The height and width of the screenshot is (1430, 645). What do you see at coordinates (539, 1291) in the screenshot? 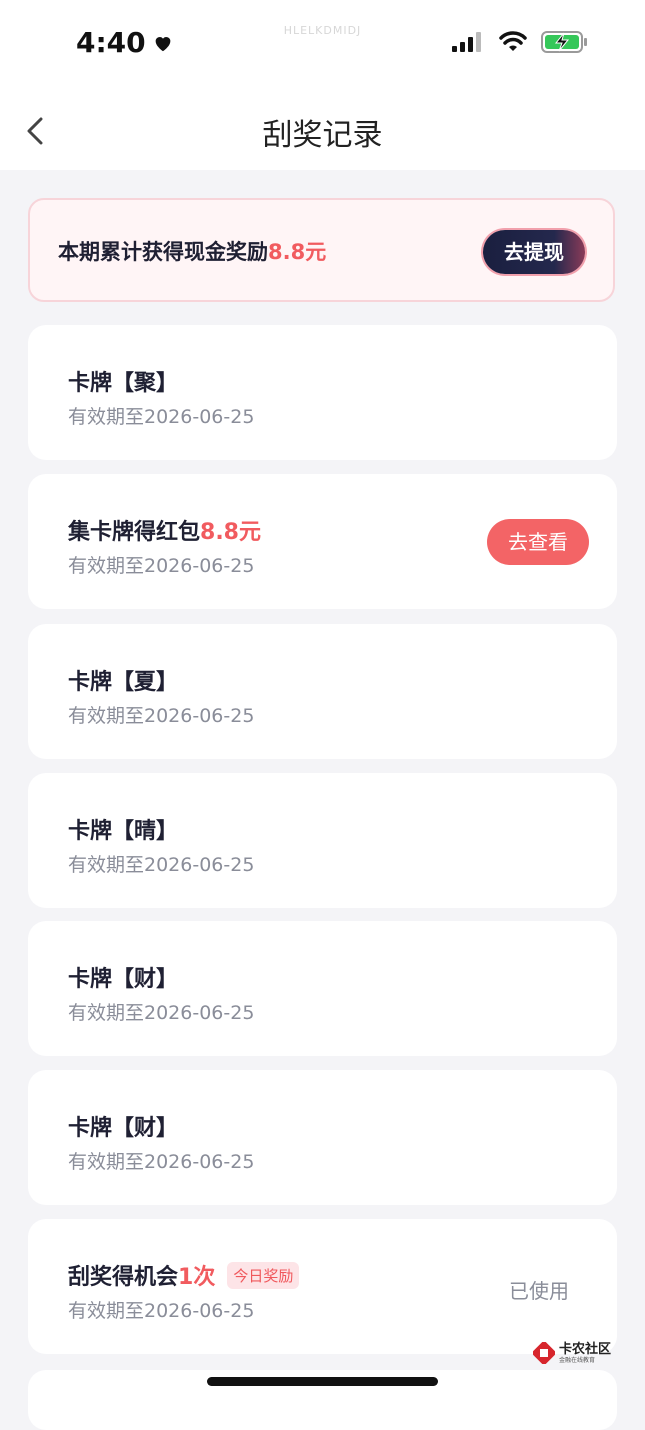
I see `used-status: 已使用` at bounding box center [539, 1291].